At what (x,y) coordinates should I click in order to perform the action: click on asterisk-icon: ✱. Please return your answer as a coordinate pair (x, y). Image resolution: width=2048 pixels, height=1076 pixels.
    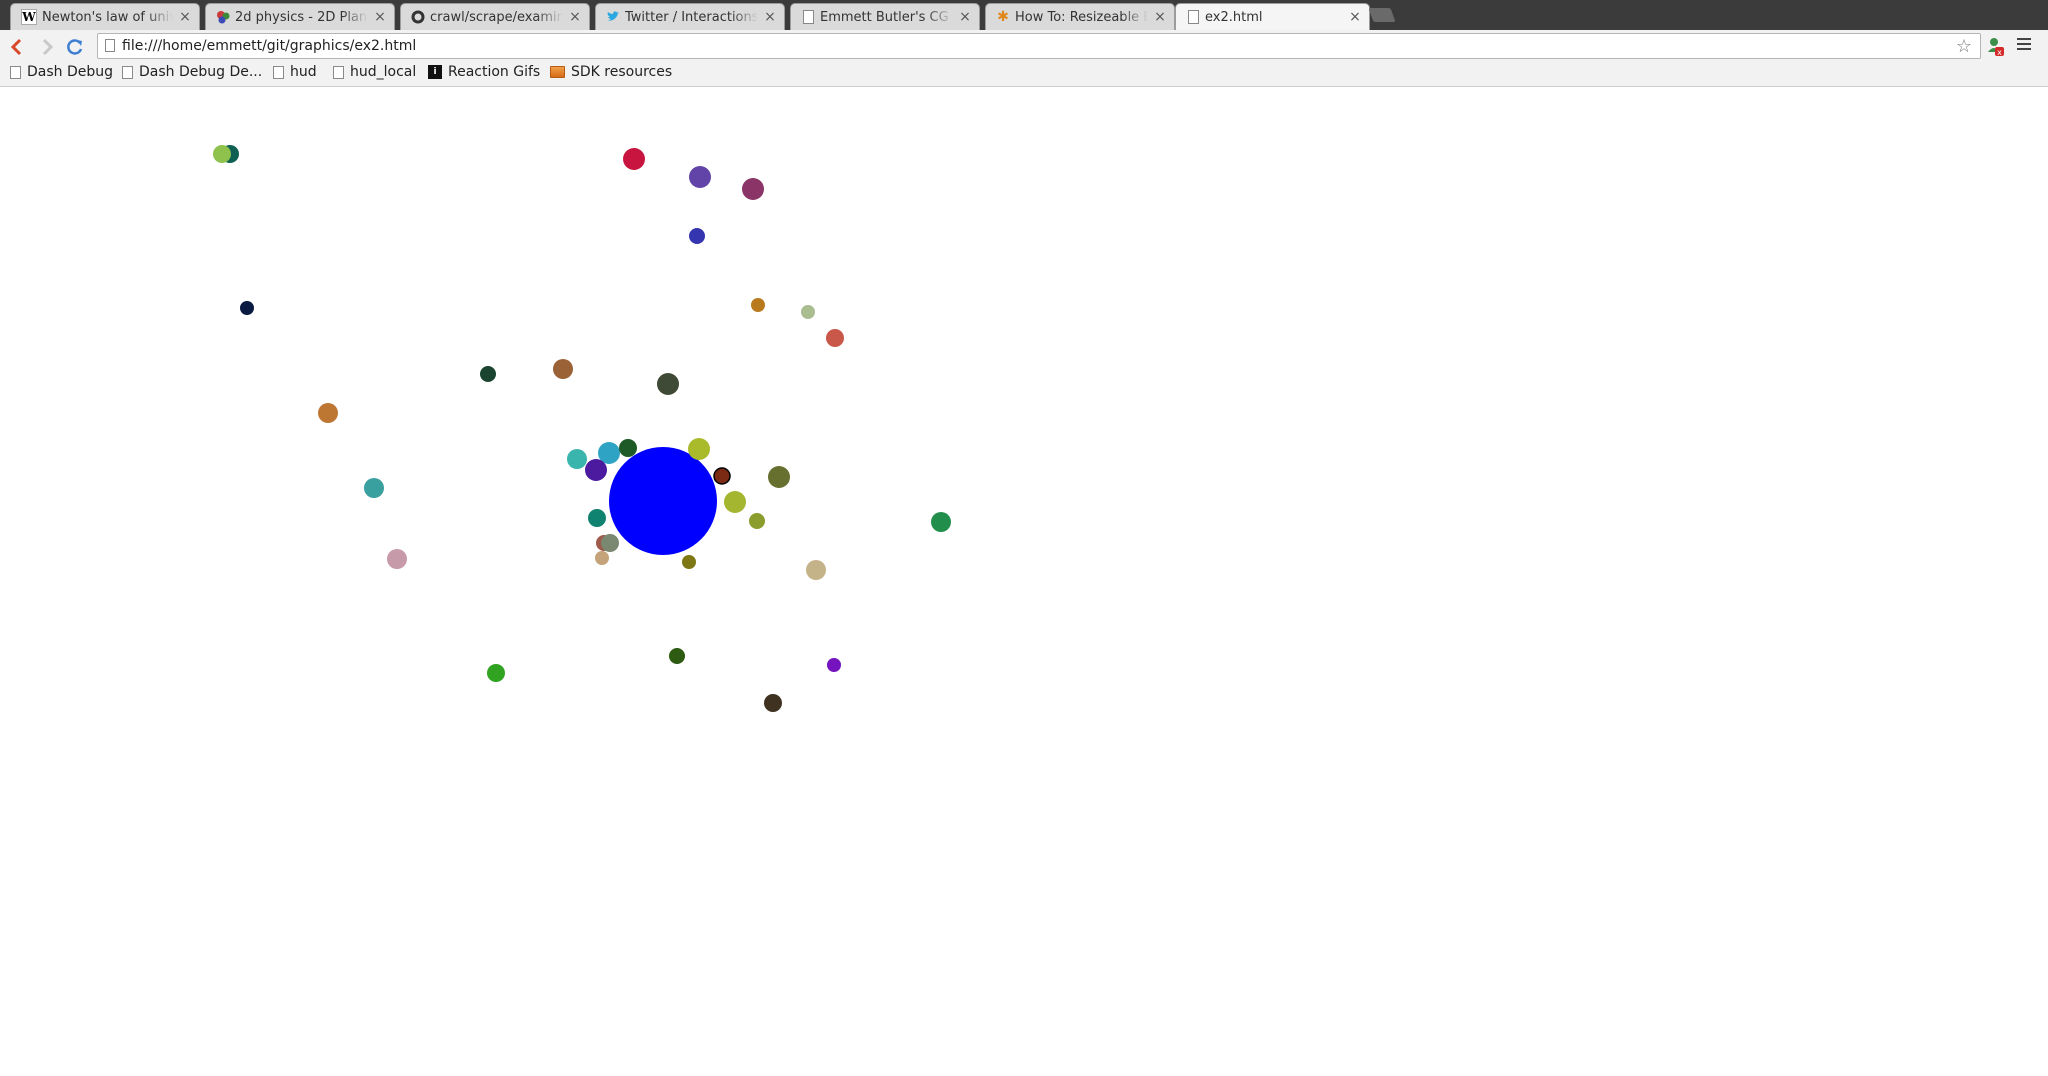
    Looking at the image, I should click on (1003, 17).